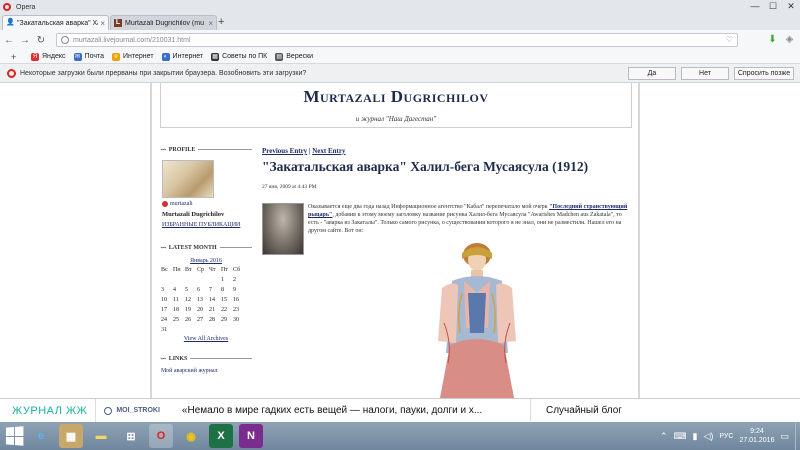 The width and height of the screenshot is (800, 450). I want to click on next-entry-link: Next Entry, so click(328, 151).